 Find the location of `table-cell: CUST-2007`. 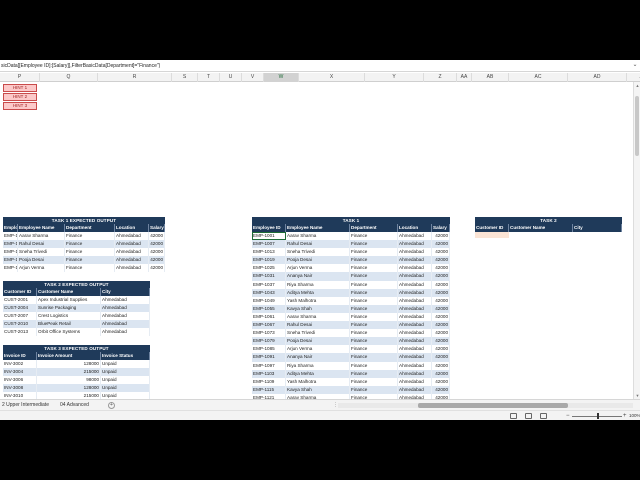

table-cell: CUST-2007 is located at coordinates (20, 316).